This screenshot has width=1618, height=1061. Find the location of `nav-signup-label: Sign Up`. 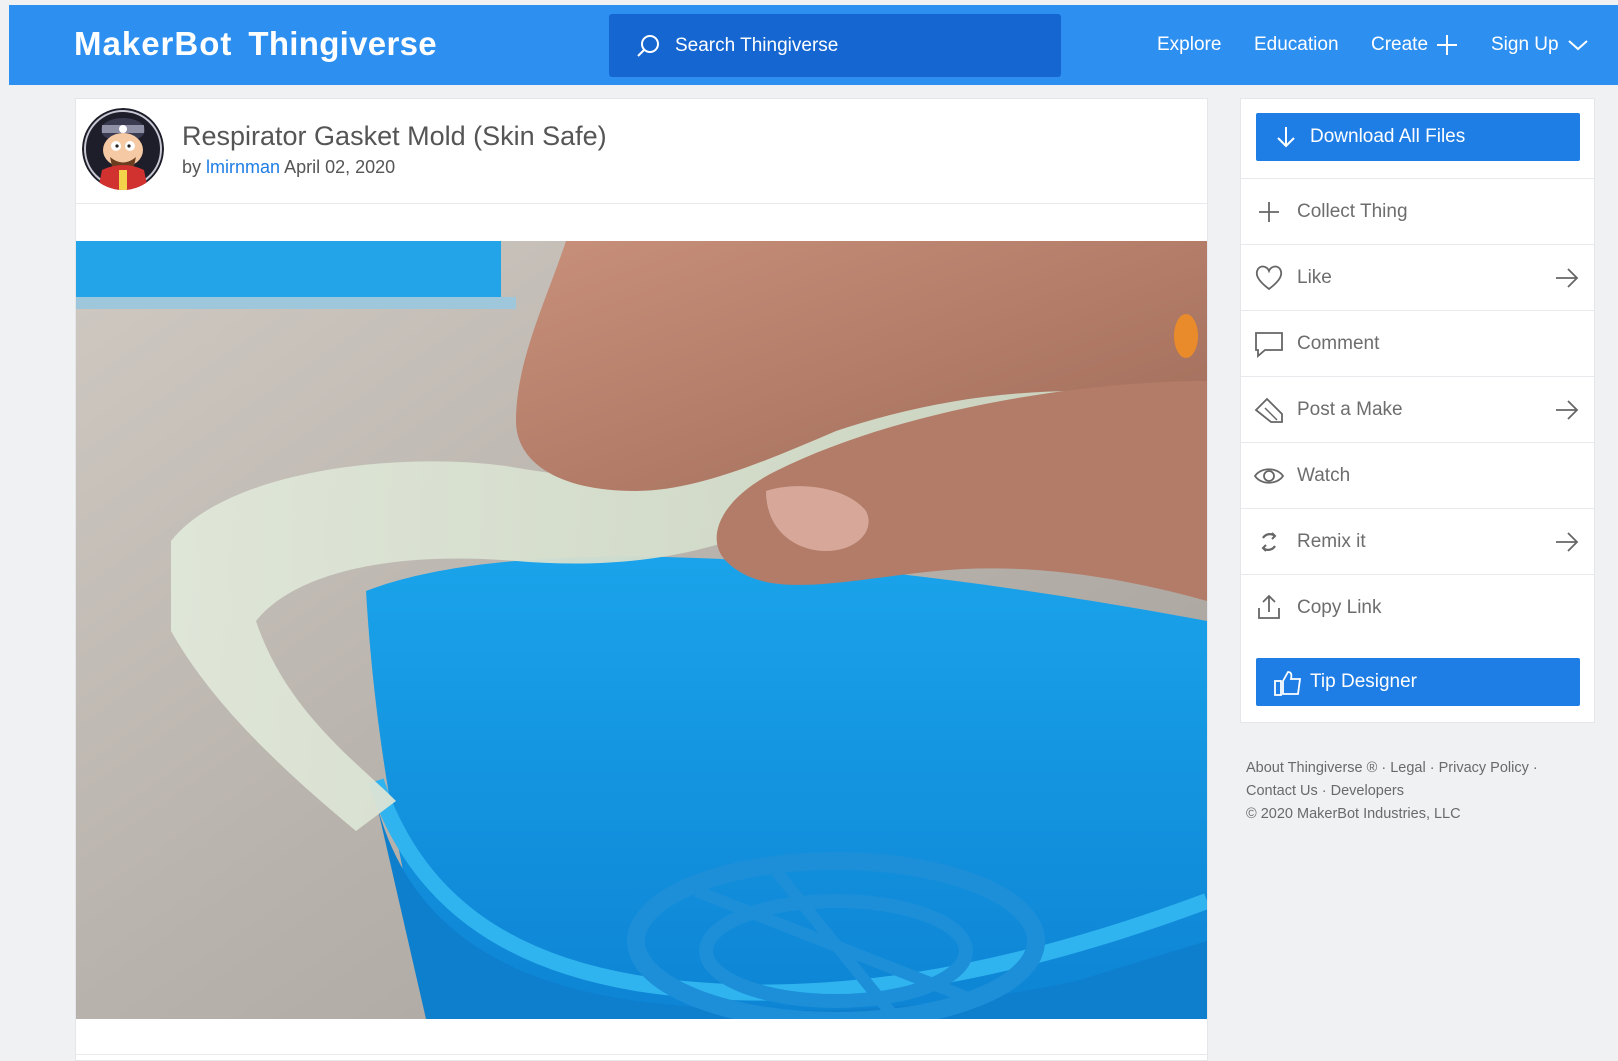

nav-signup-label: Sign Up is located at coordinates (1525, 44).